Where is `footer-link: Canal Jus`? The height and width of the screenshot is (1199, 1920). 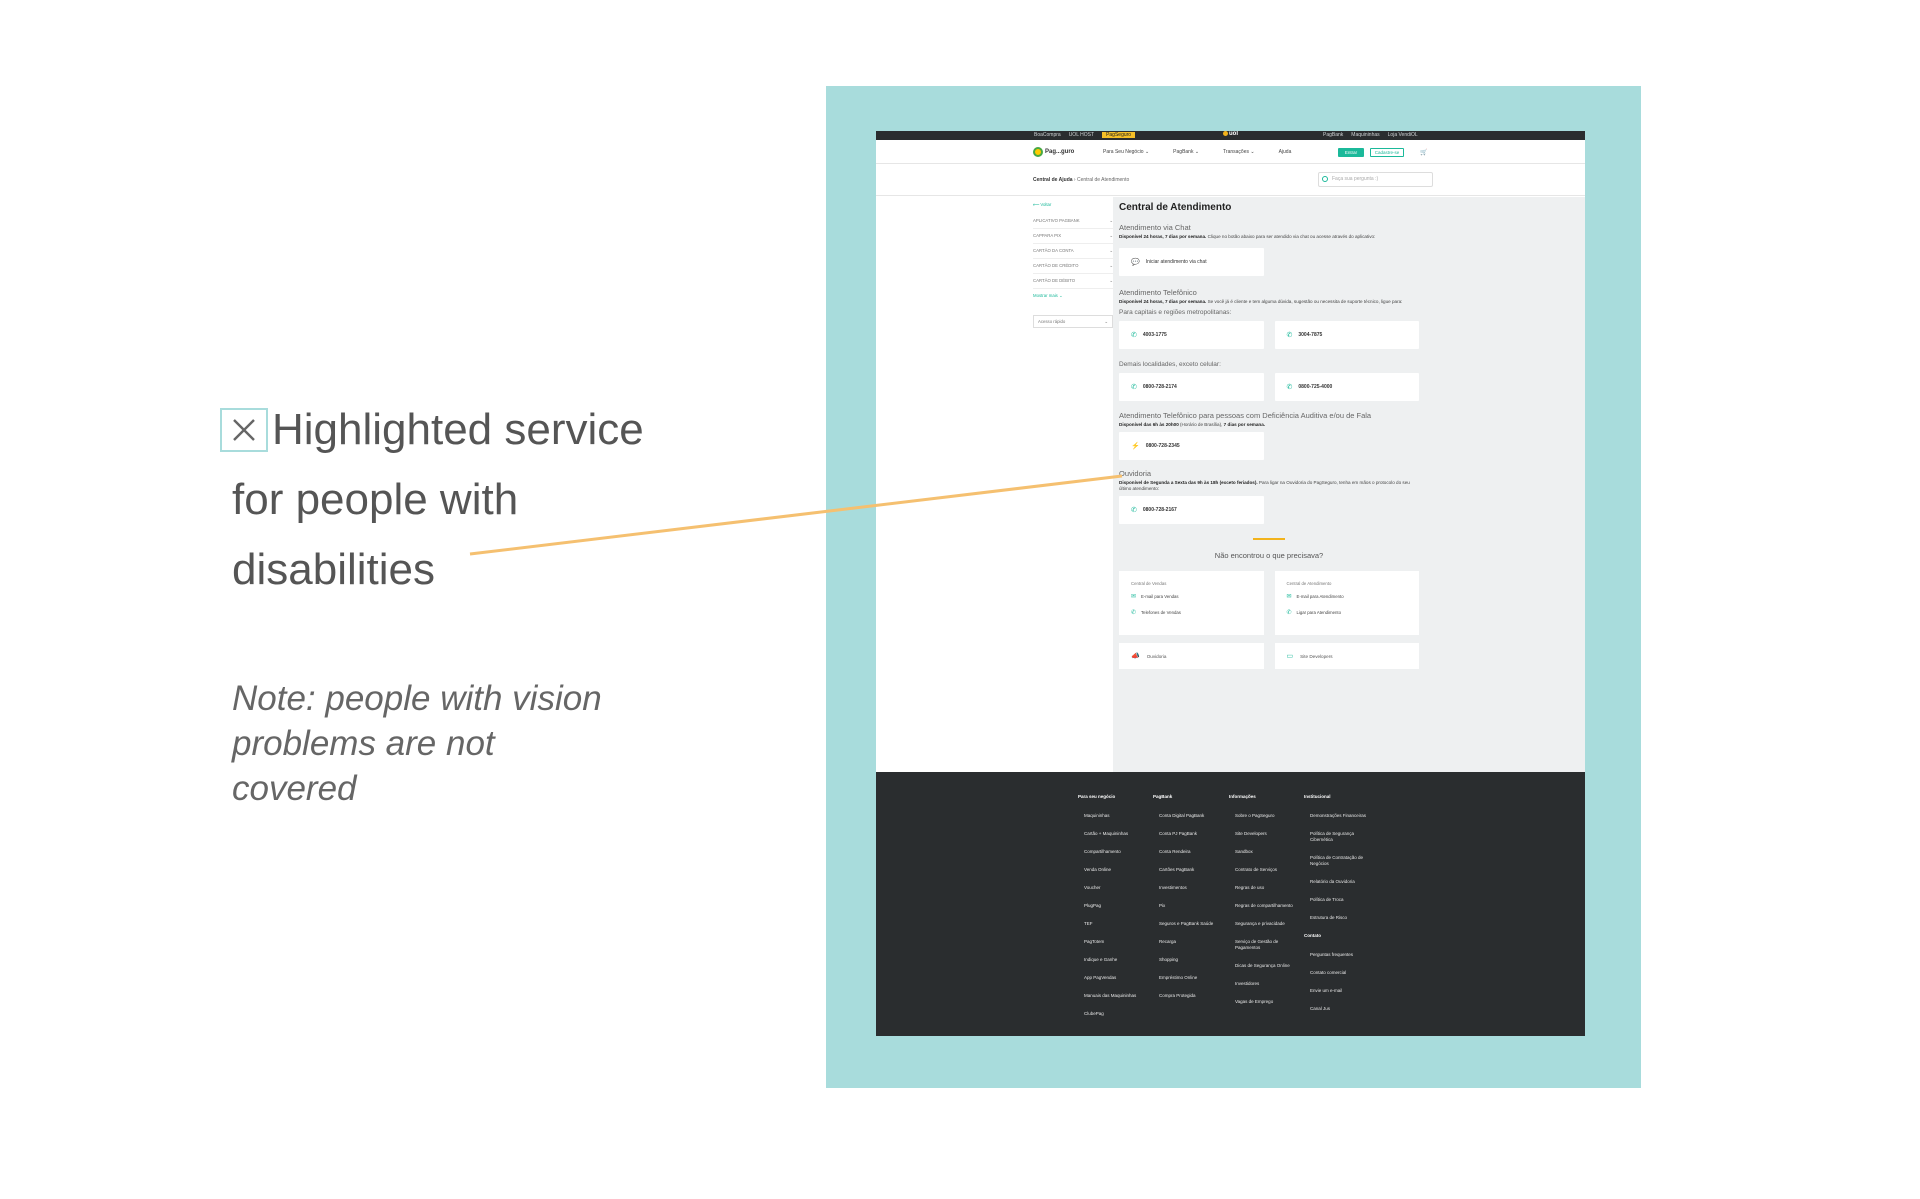
footer-link: Canal Jus is located at coordinates (1342, 1009).